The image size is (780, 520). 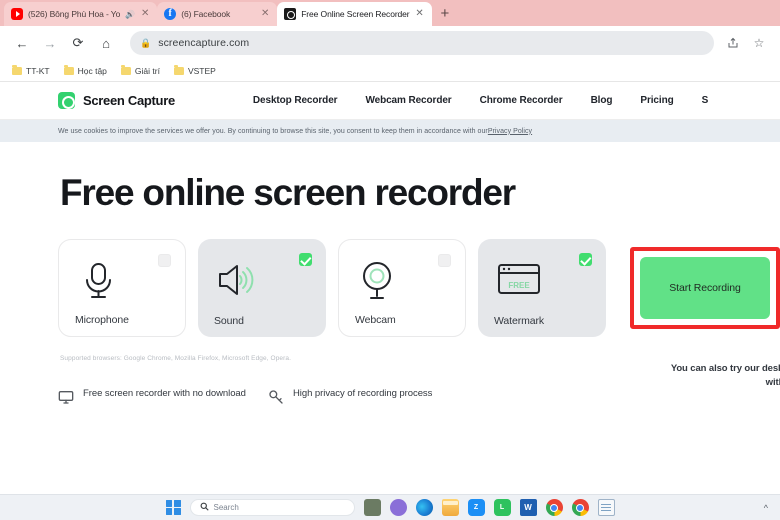 I want to click on option-label: Watermark, so click(x=519, y=321).